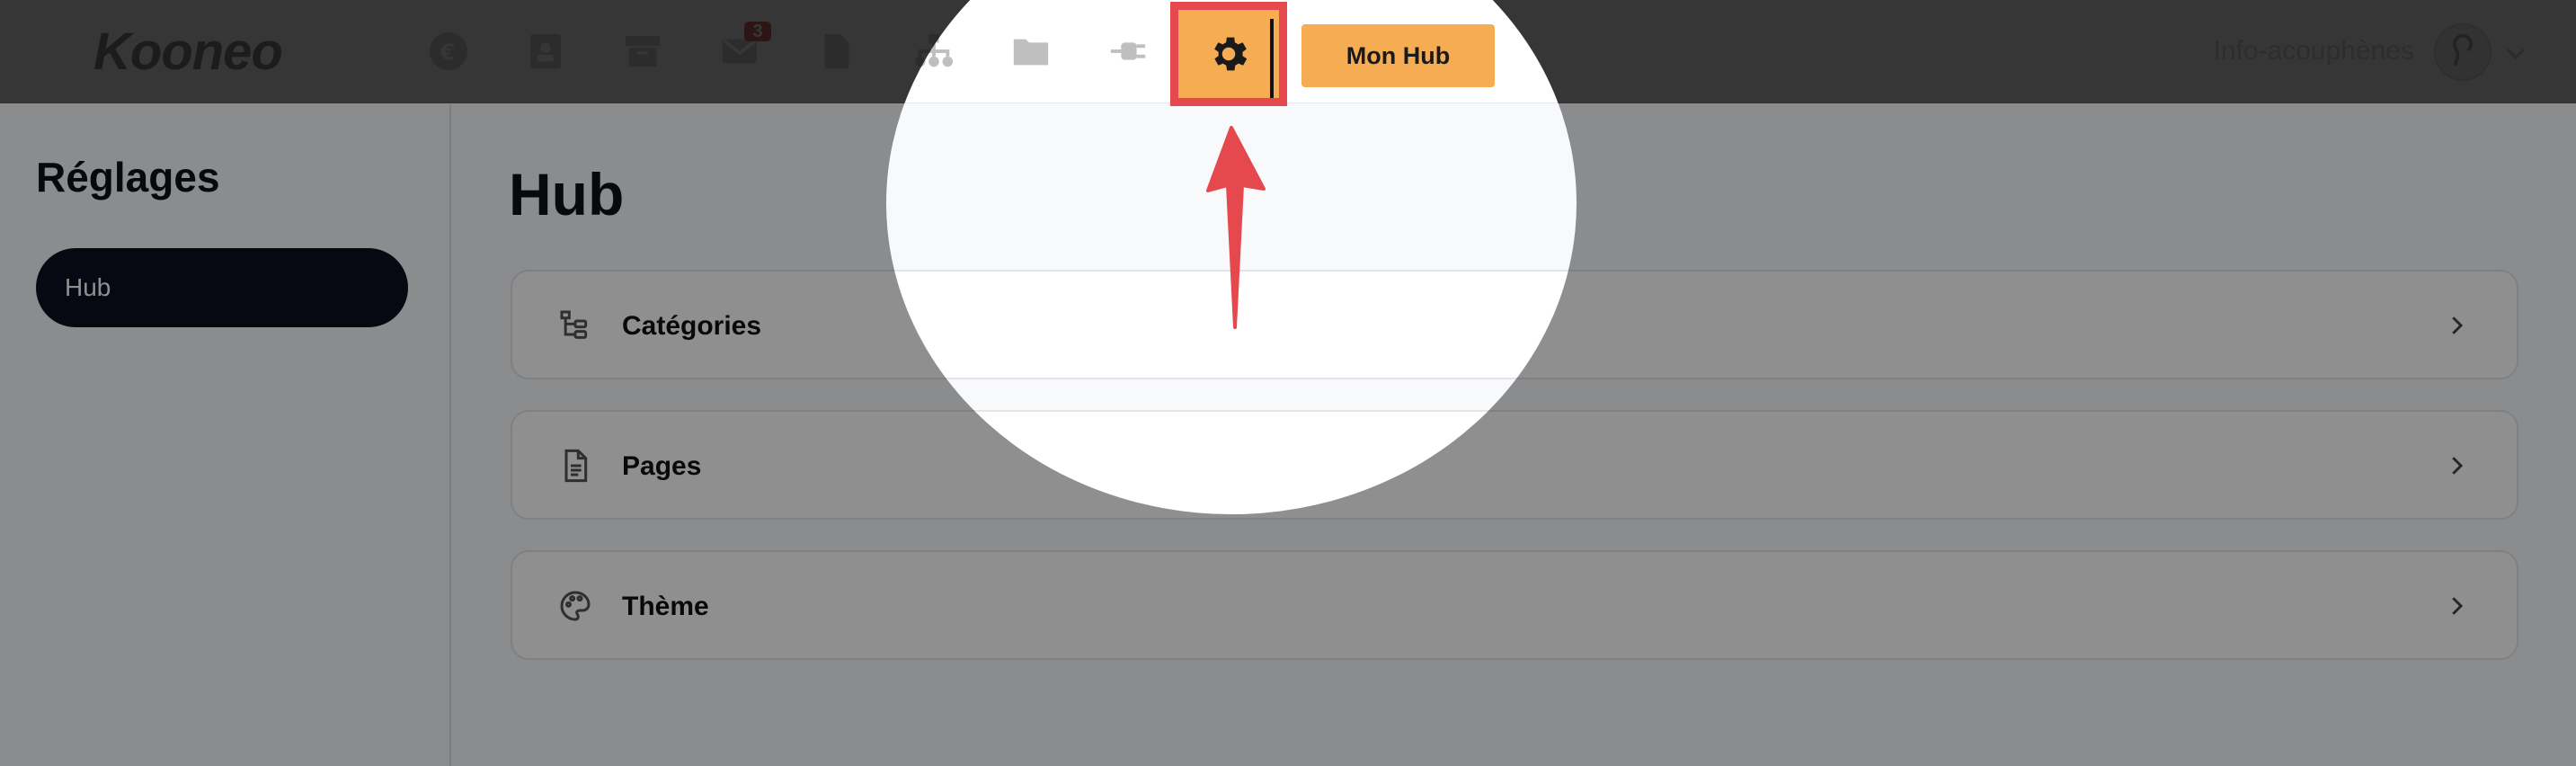 The height and width of the screenshot is (766, 2576). I want to click on categories-label: Catégories, so click(692, 326).